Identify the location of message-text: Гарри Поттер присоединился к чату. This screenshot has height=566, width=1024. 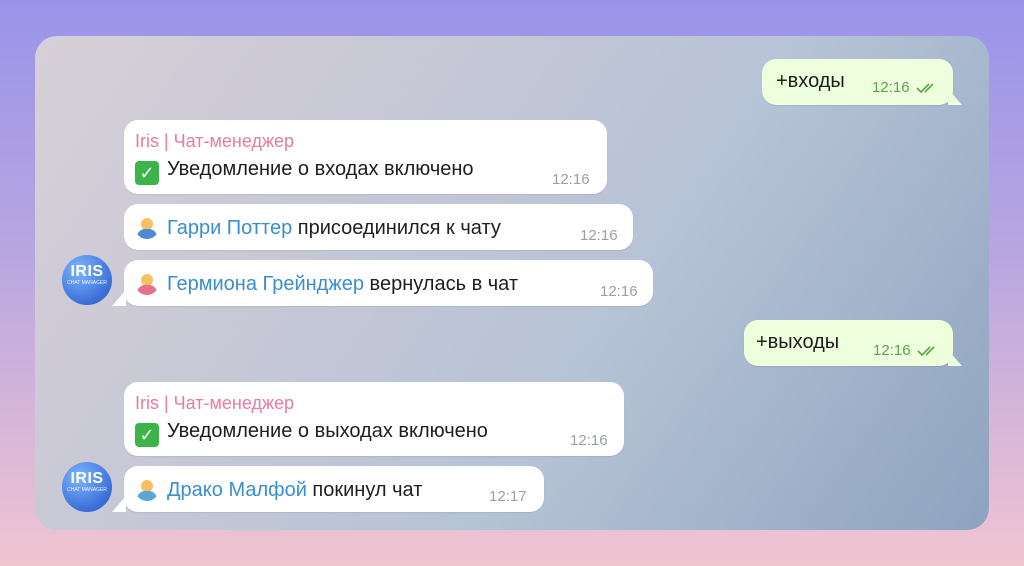
(318, 227).